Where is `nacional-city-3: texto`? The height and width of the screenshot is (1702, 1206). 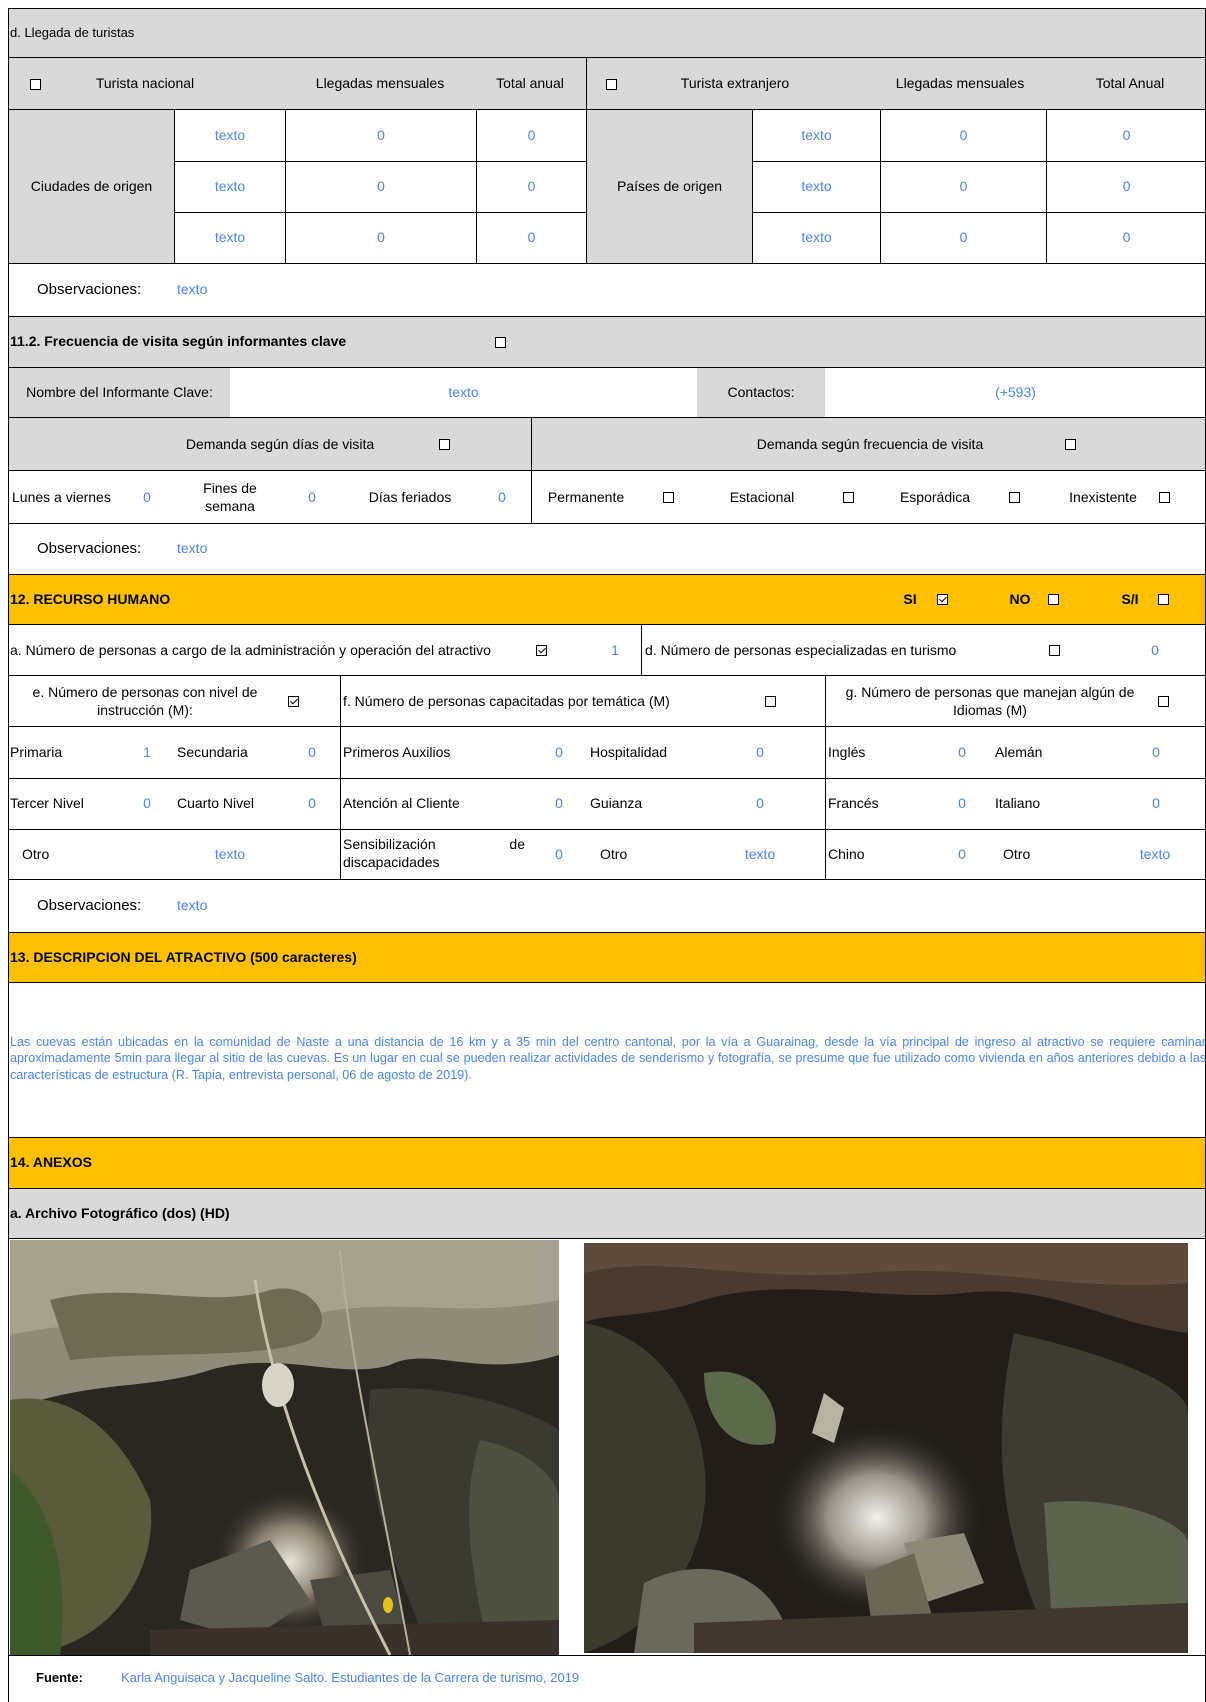
nacional-city-3: texto is located at coordinates (230, 237).